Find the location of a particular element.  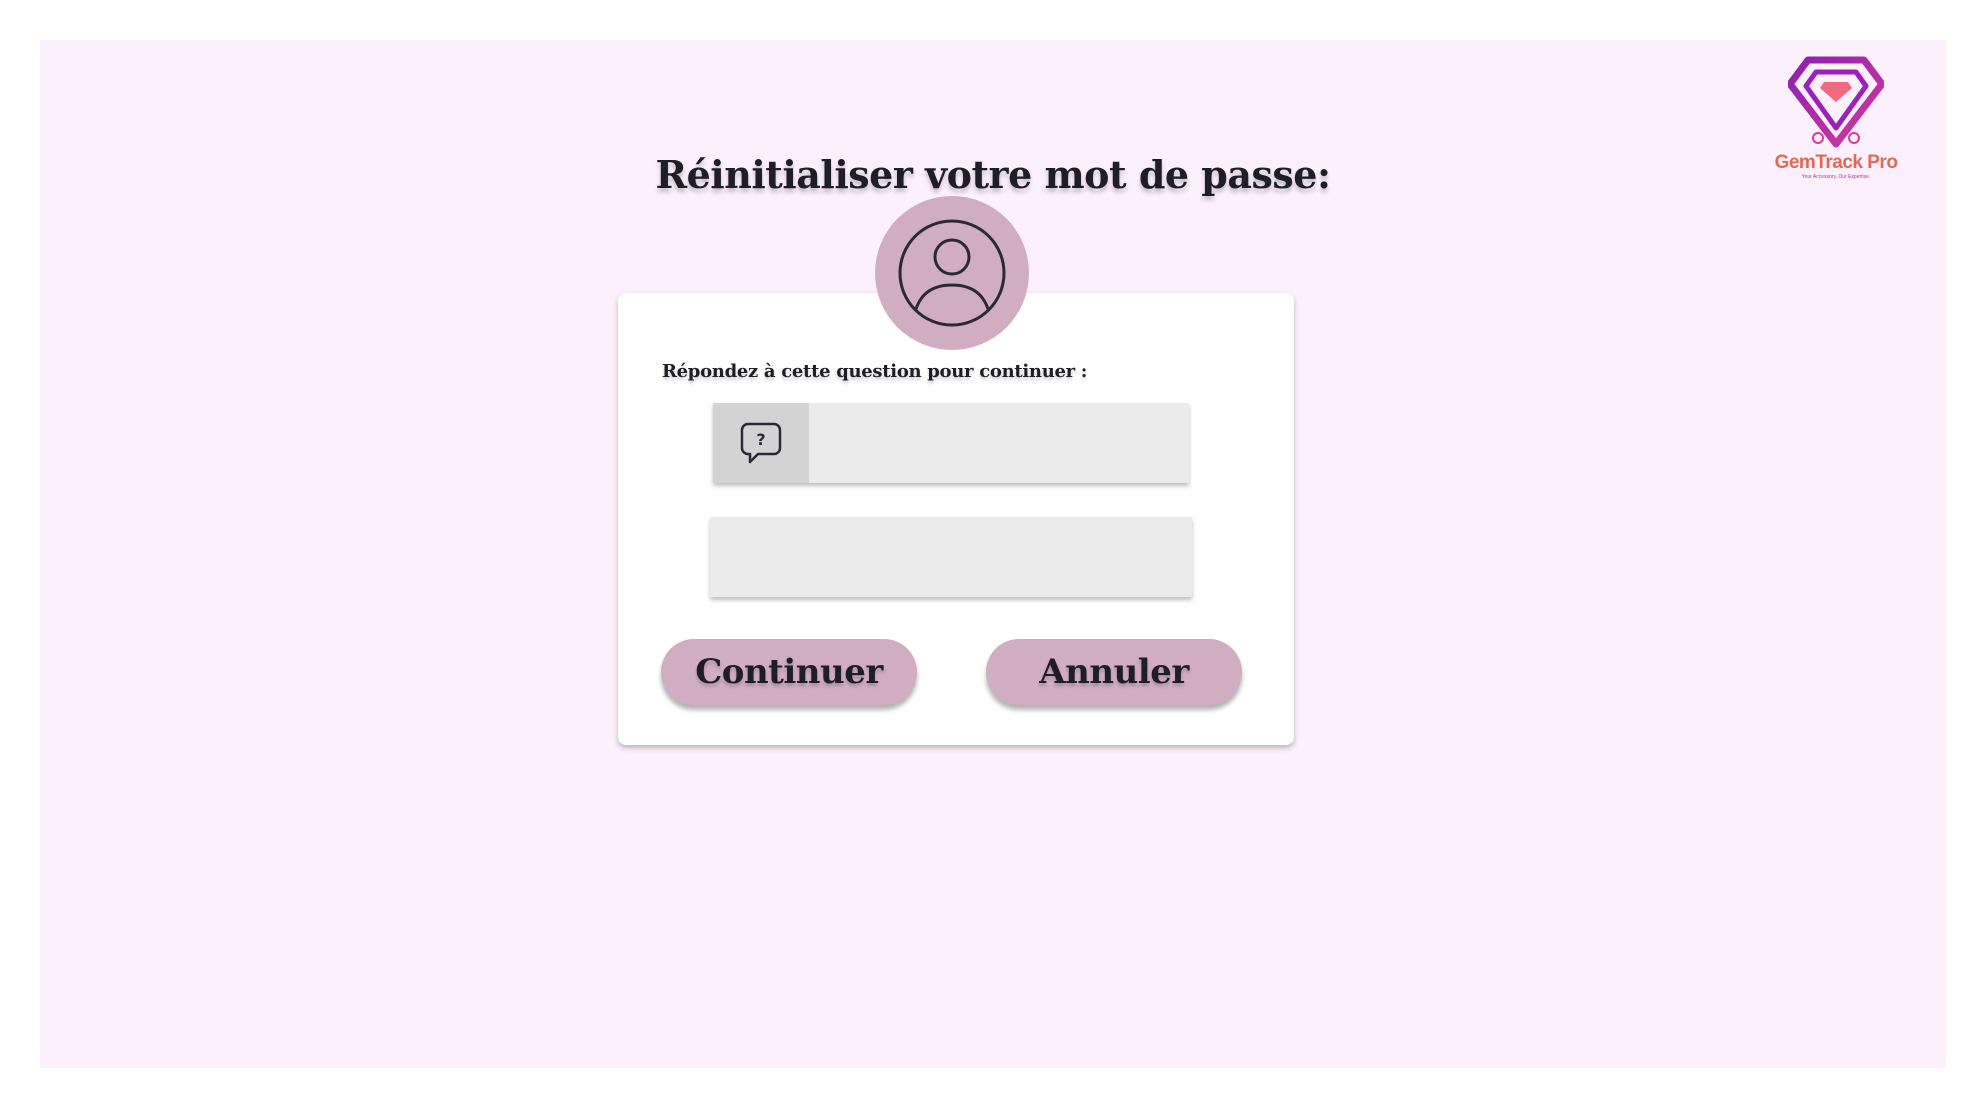

avatar is located at coordinates (952, 273).